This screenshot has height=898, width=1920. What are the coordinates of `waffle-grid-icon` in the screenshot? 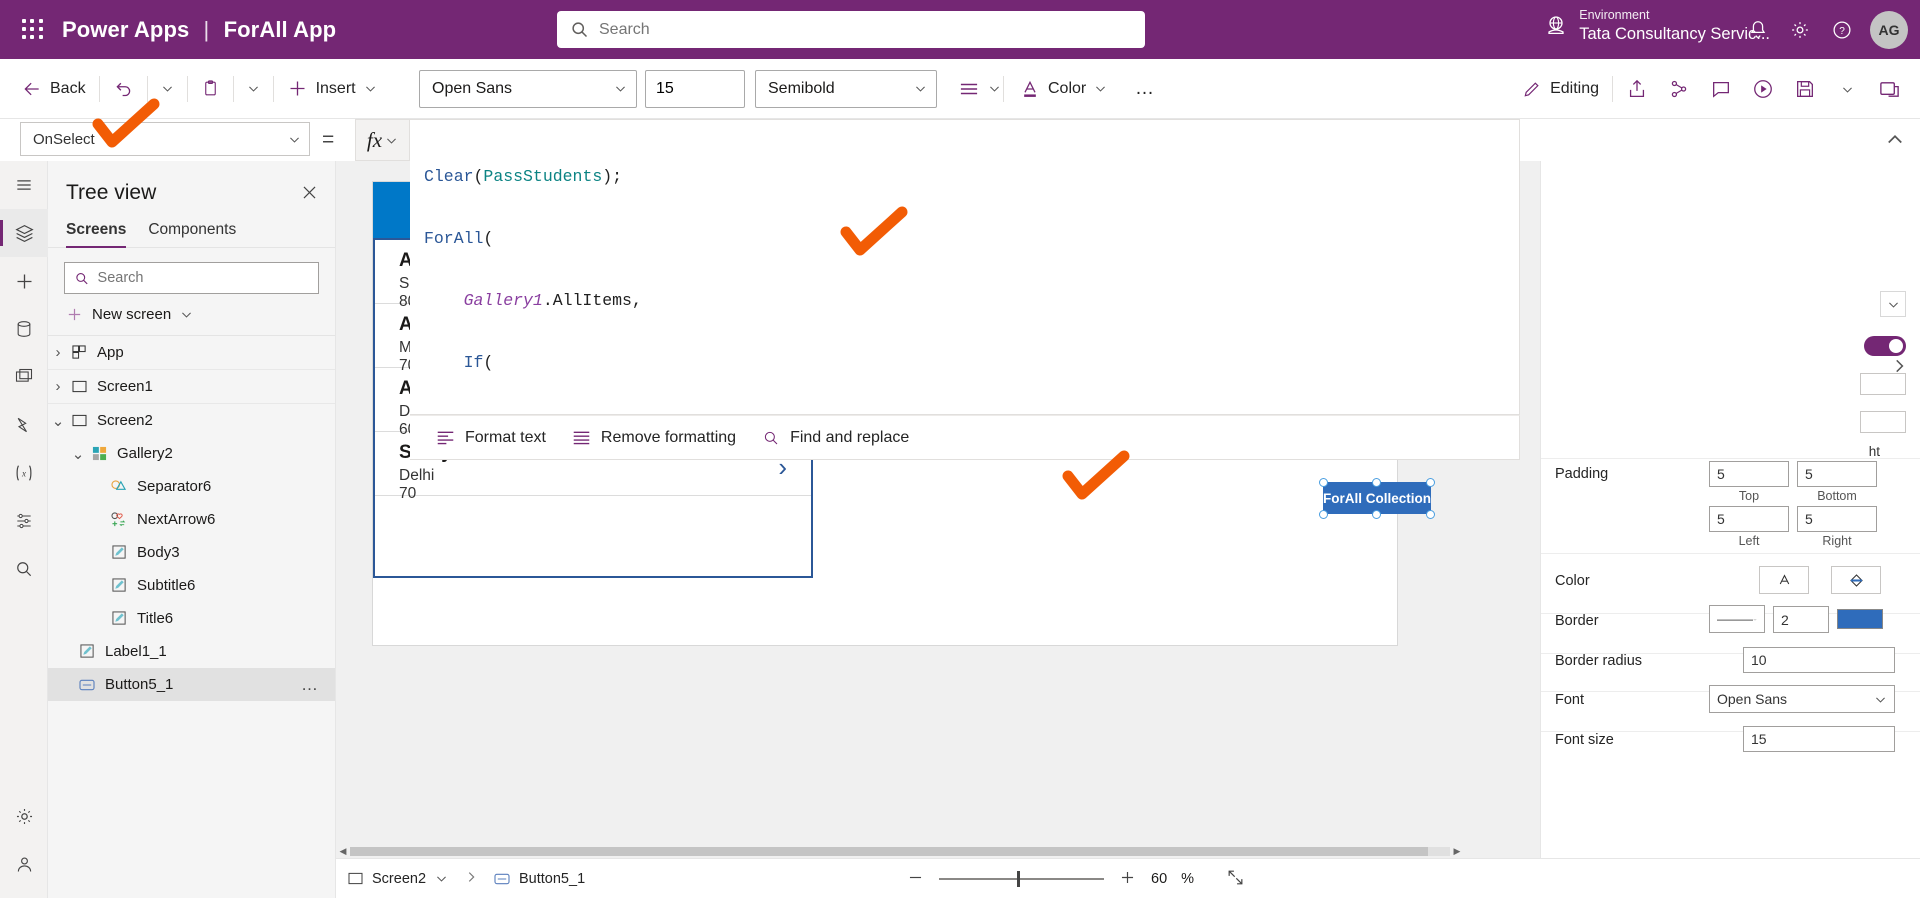 It's located at (33, 29).